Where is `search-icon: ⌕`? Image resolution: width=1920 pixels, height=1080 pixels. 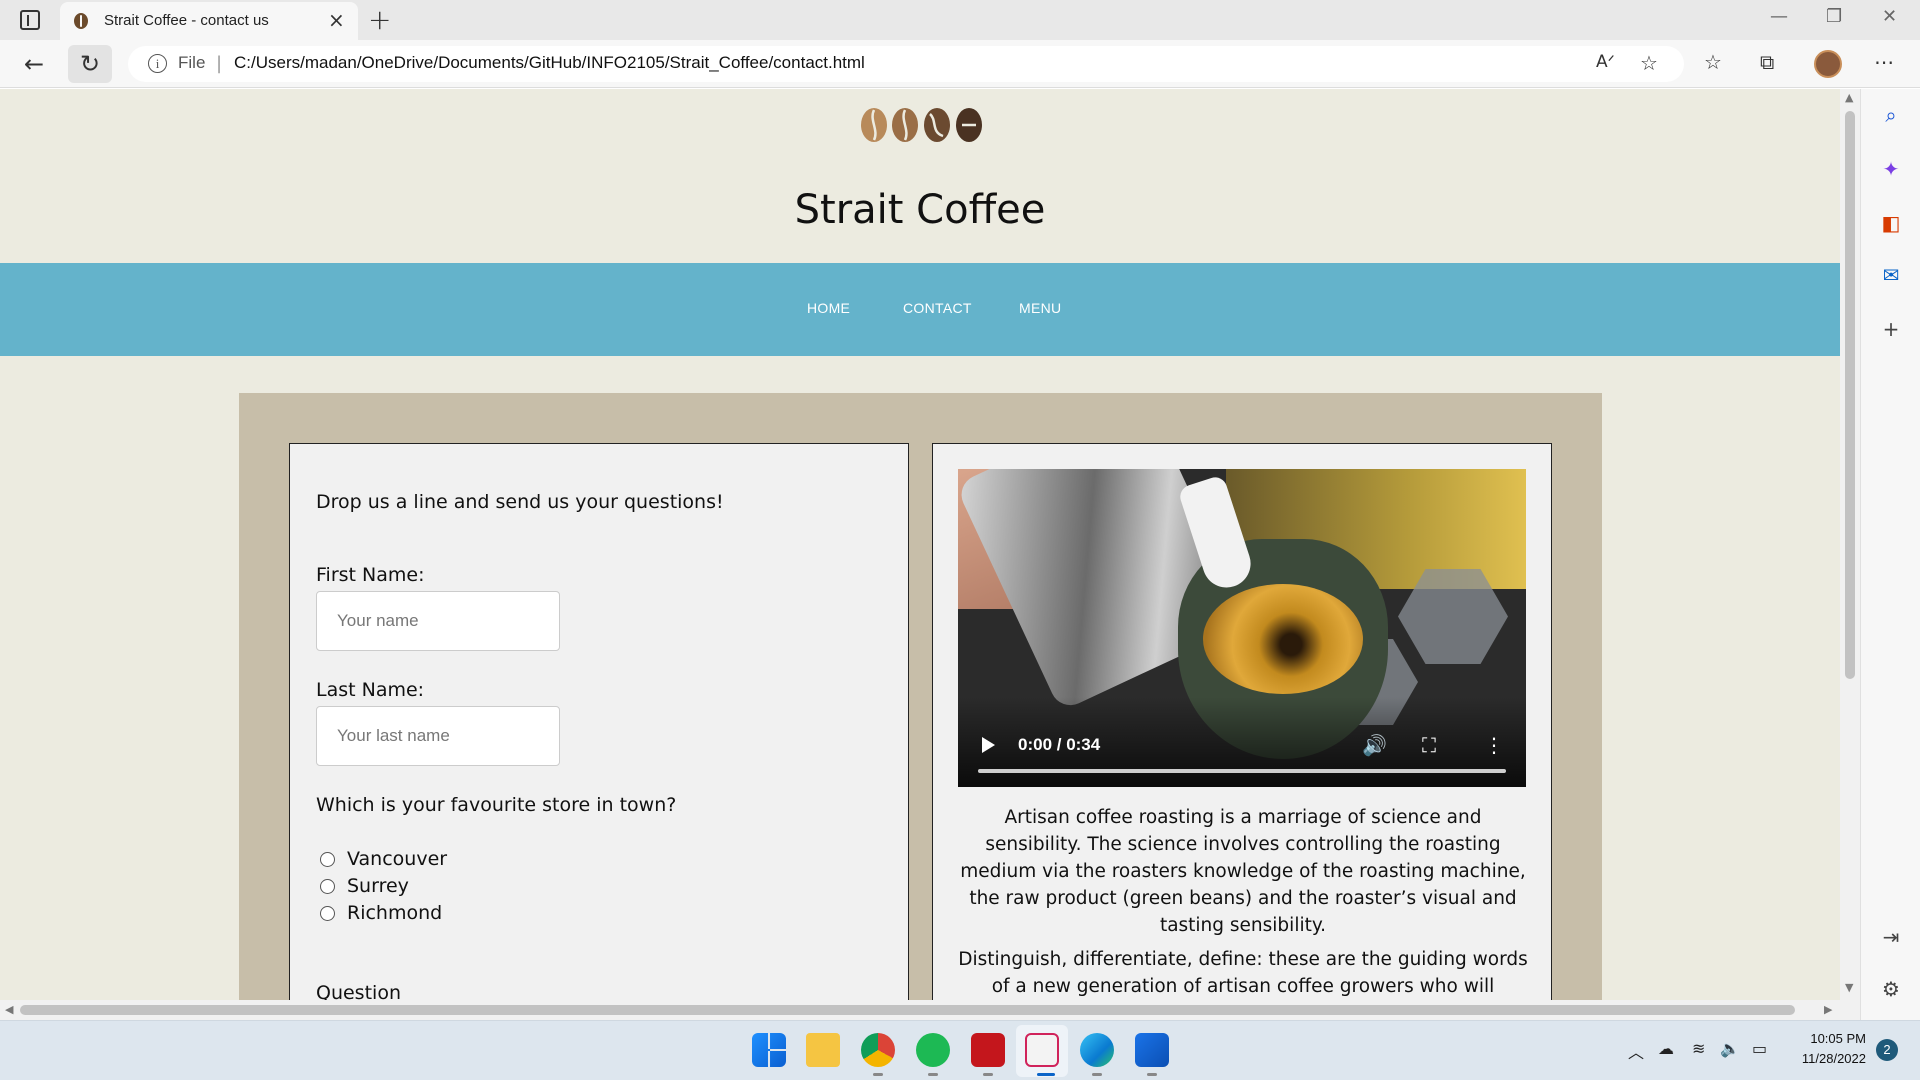 search-icon: ⌕ is located at coordinates (1891, 115).